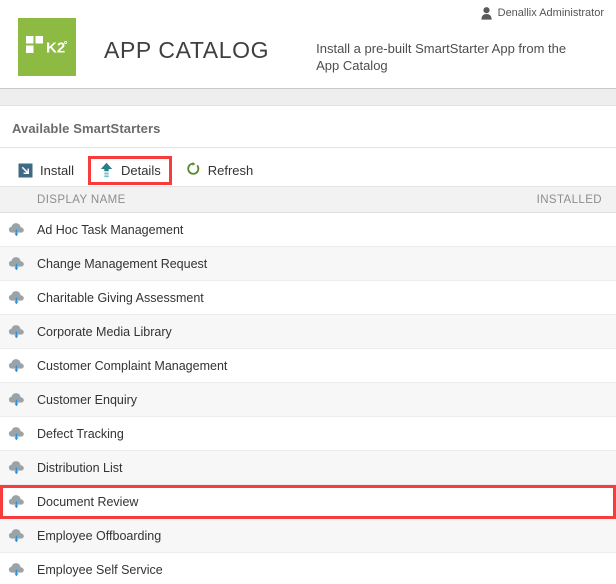 The image size is (616, 584). Describe the element at coordinates (87, 399) in the screenshot. I see `smartstarter-name: Customer Enquiry` at that location.